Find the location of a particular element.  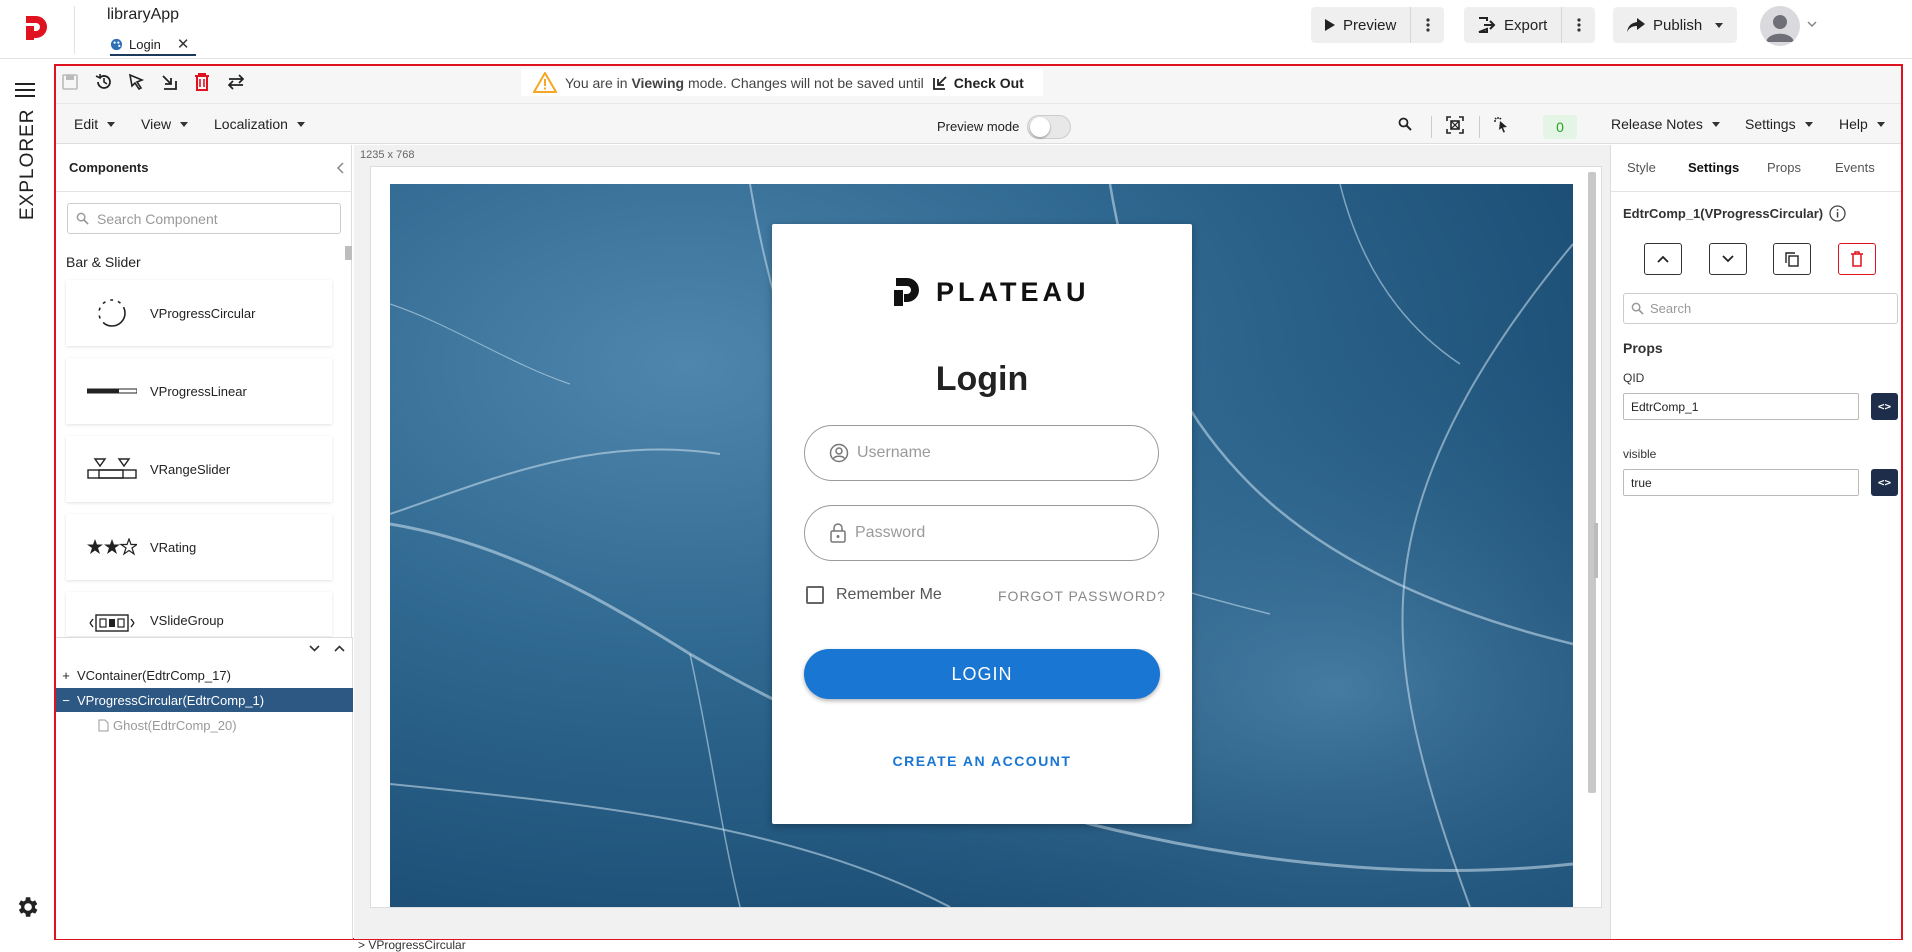

export-icon is located at coordinates (1487, 25).